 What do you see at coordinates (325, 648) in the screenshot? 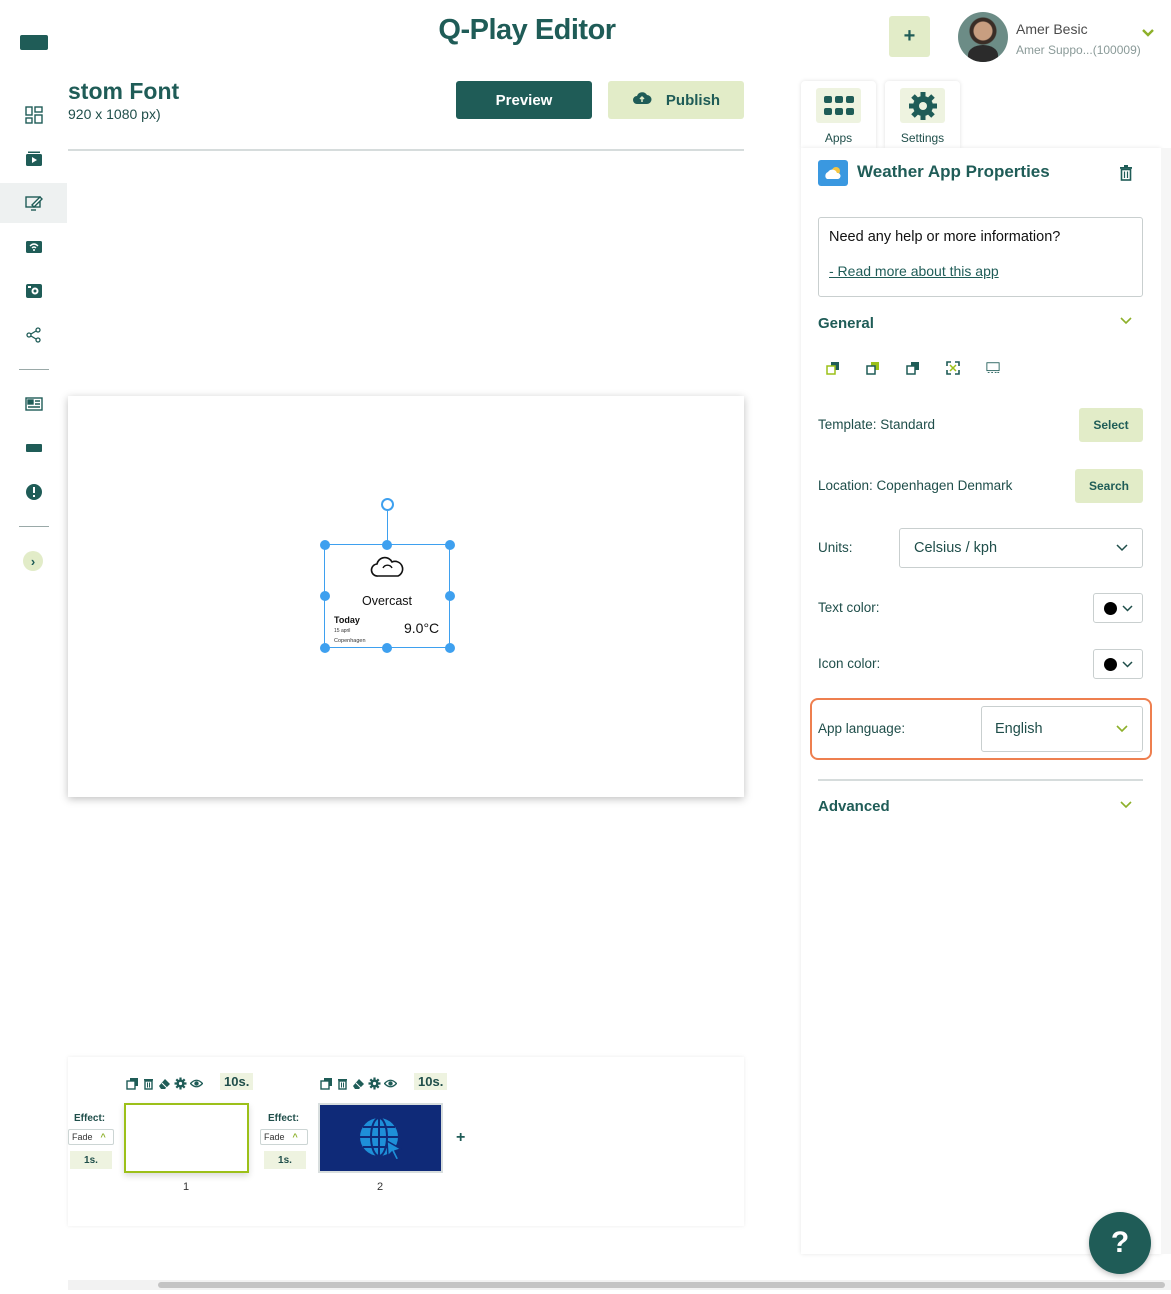
I see `resize-handle-bottom-left` at bounding box center [325, 648].